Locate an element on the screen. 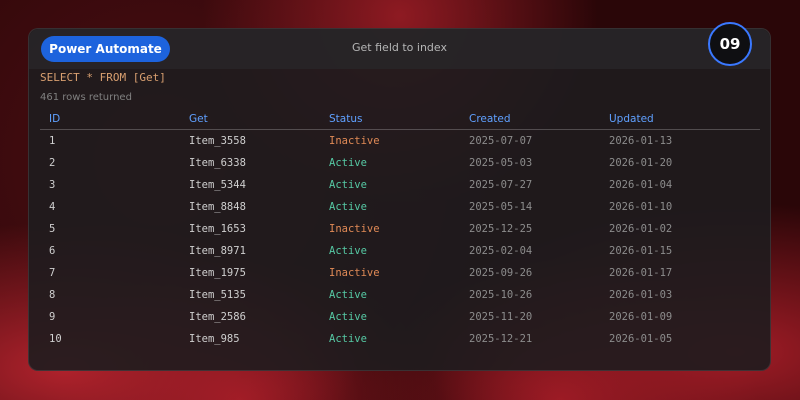 This screenshot has height=400, width=800. id-cell: 3 is located at coordinates (52, 185).